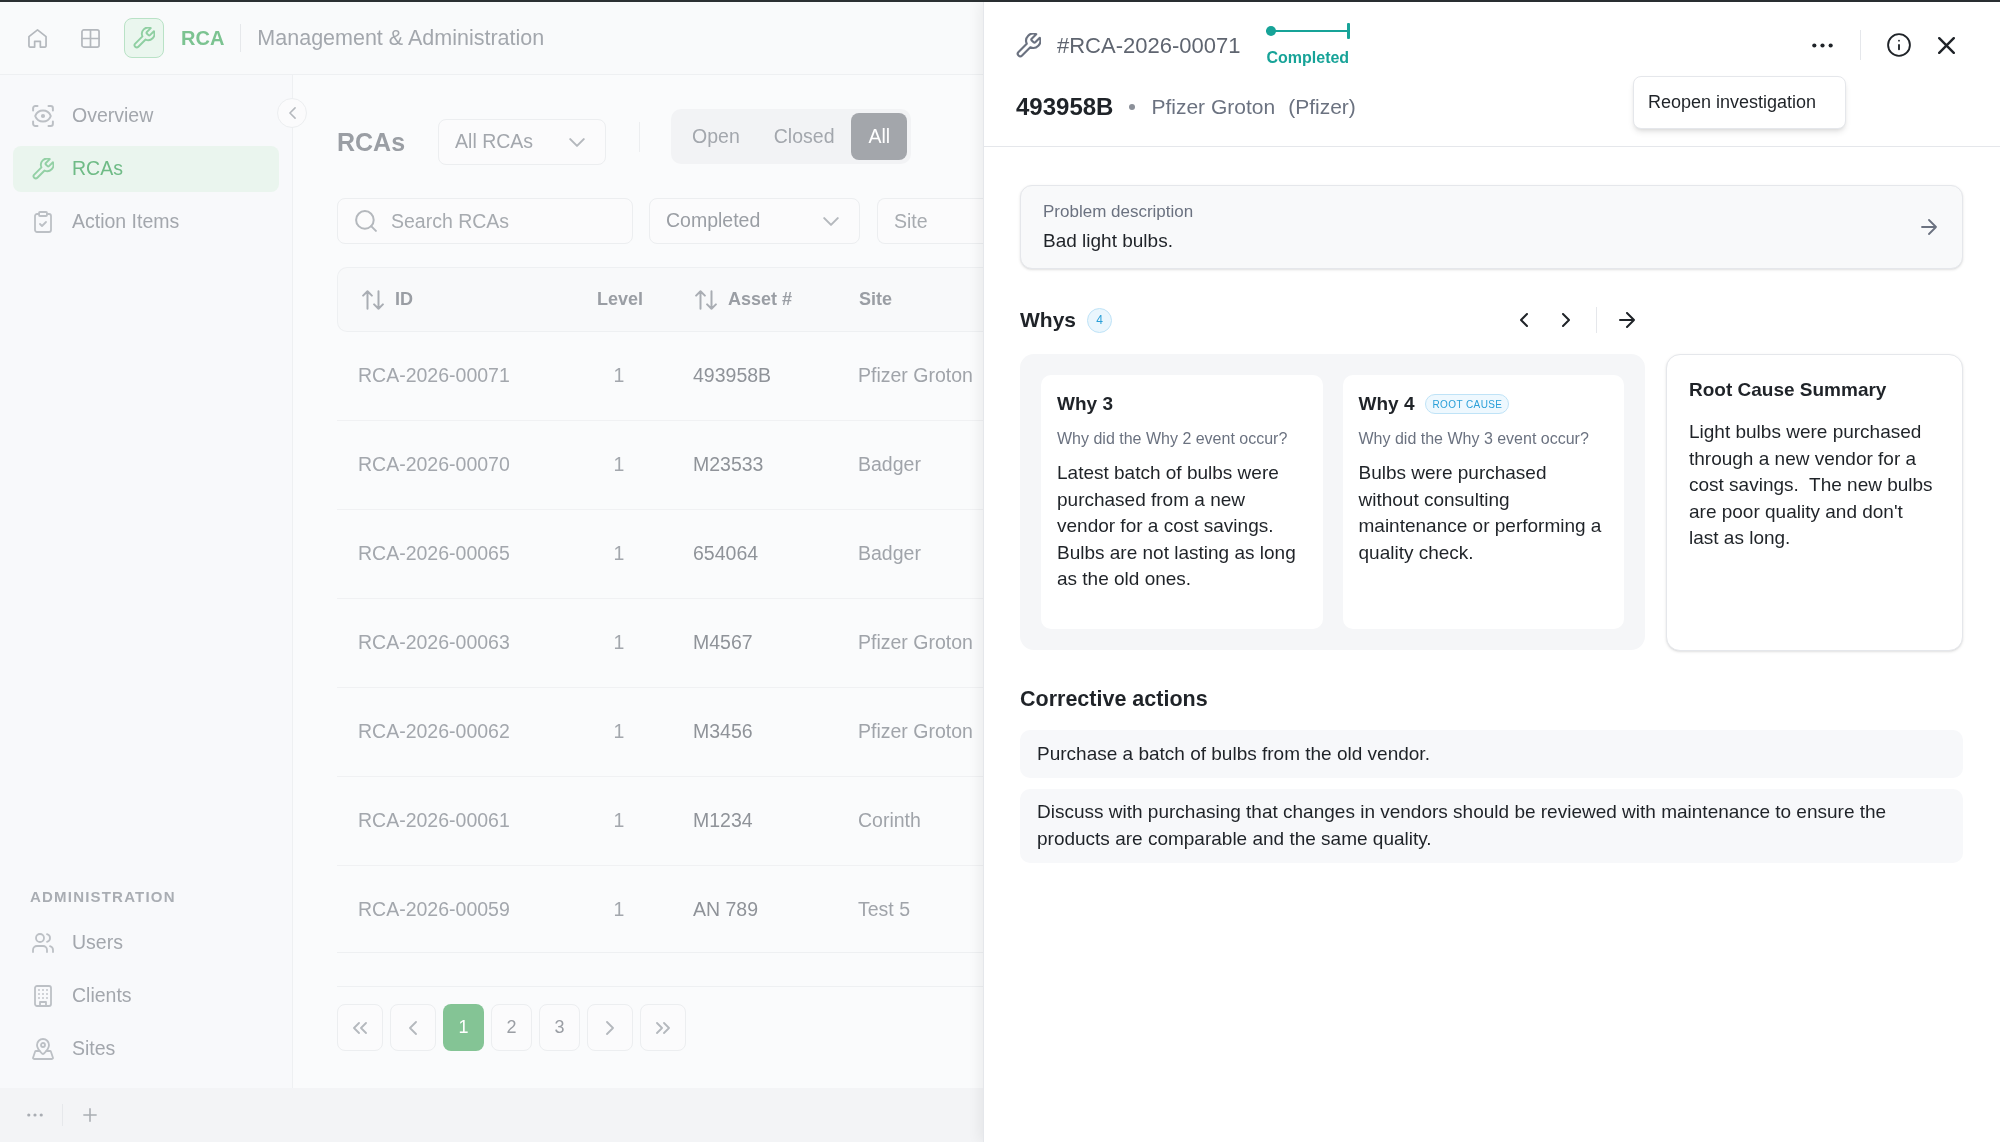 The height and width of the screenshot is (1142, 2000). Describe the element at coordinates (1491, 754) in the screenshot. I see `action-item: Purchase a batch of bulbs from the old vendor.` at that location.